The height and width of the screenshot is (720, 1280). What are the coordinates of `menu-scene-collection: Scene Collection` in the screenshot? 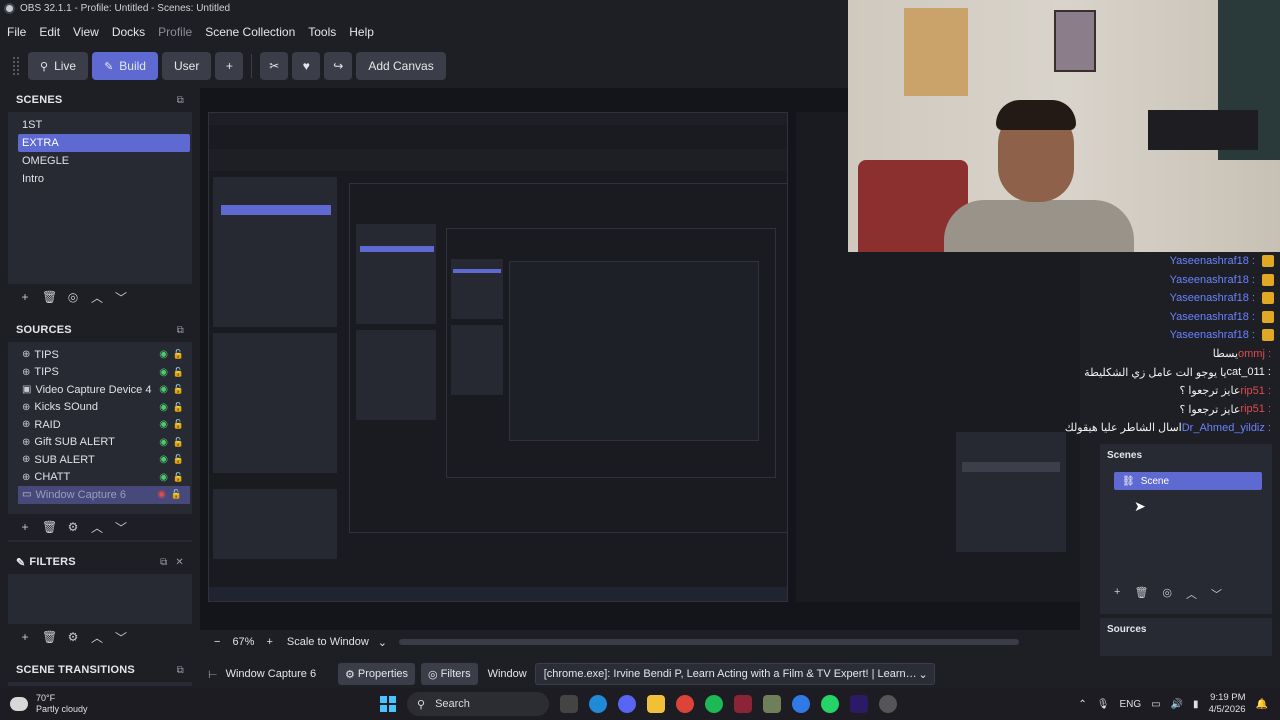 It's located at (250, 32).